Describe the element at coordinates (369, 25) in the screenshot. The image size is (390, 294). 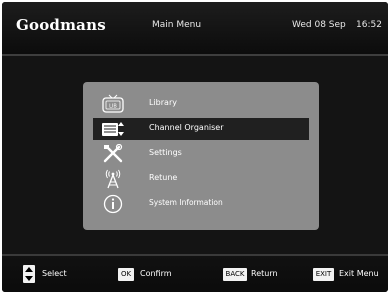
I see `time-display: 16:52` at that location.